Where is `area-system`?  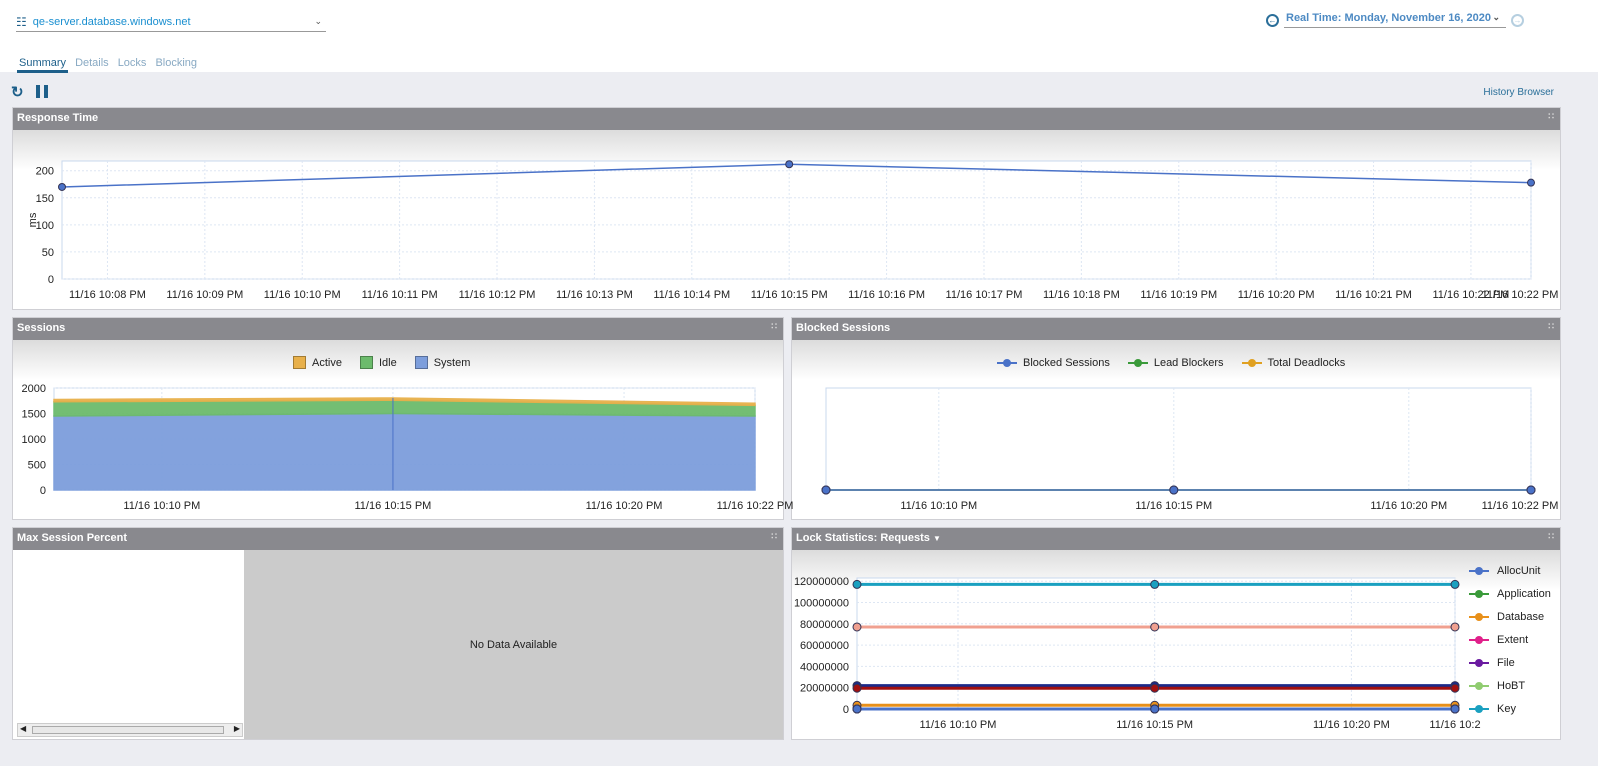 area-system is located at coordinates (404, 451).